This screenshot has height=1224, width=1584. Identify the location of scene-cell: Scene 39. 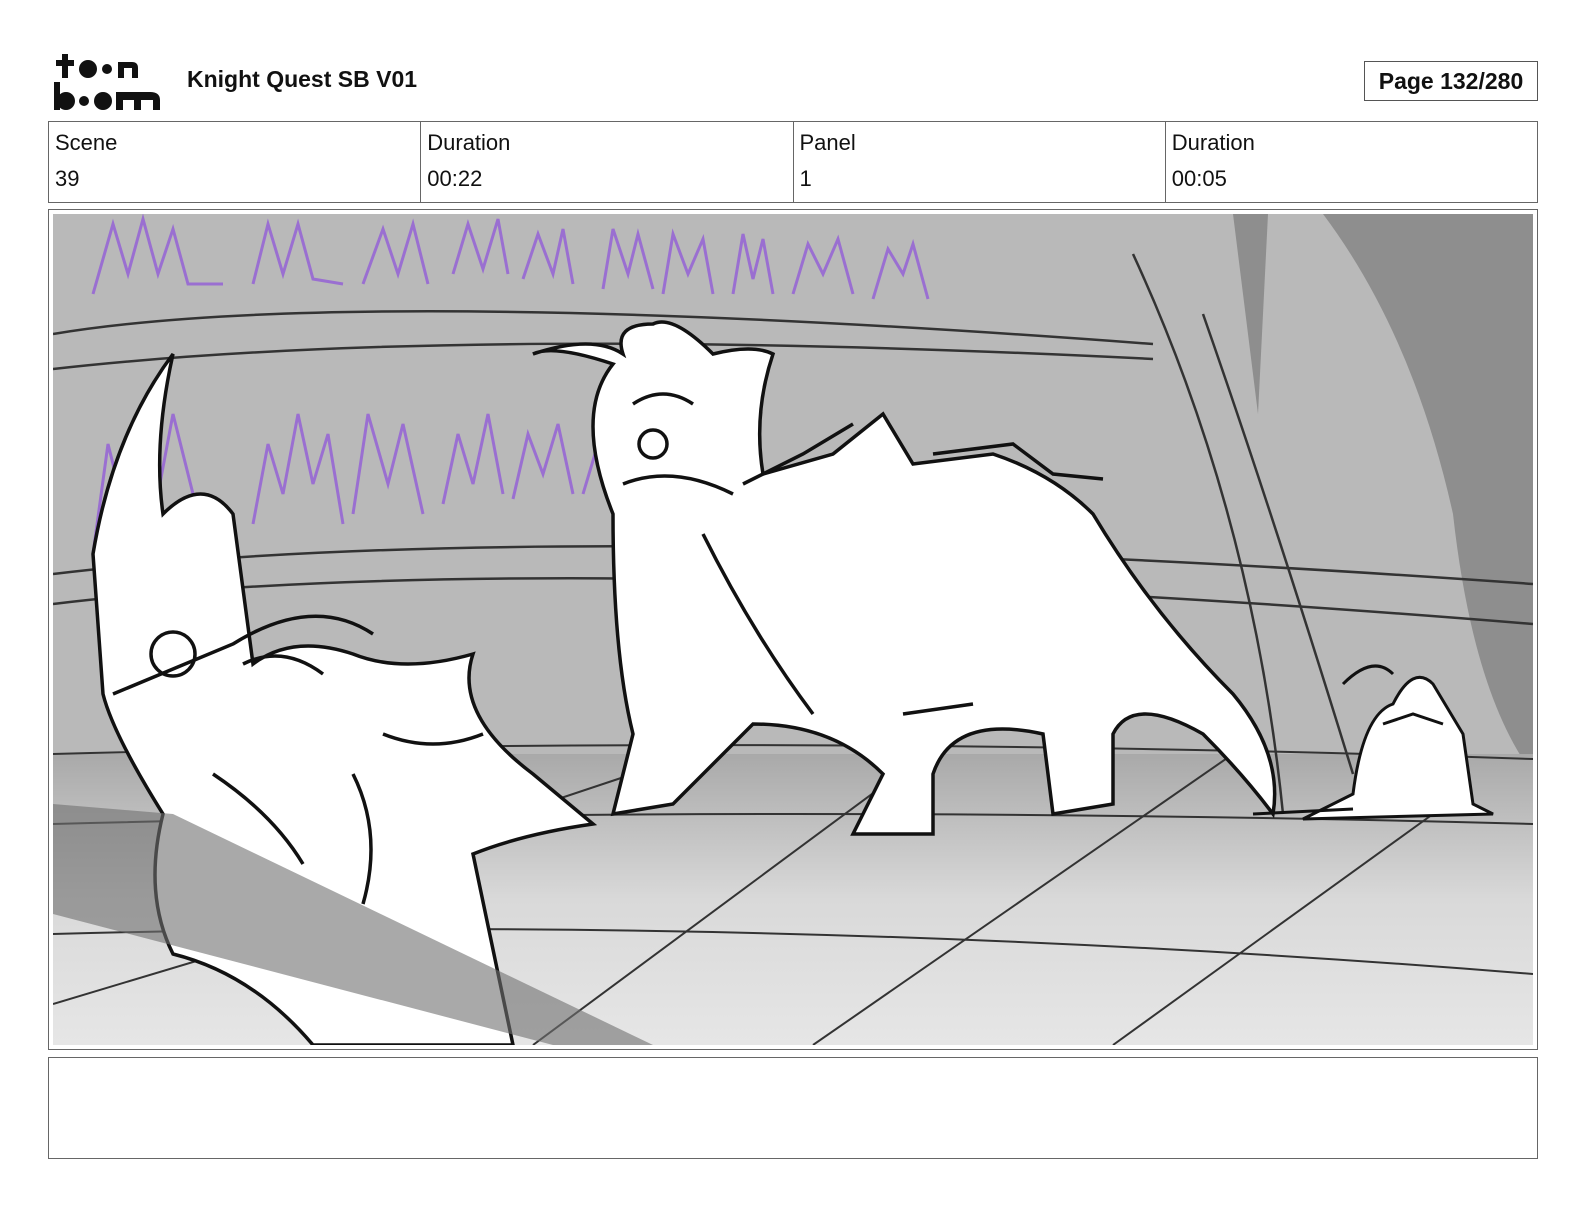
(235, 162).